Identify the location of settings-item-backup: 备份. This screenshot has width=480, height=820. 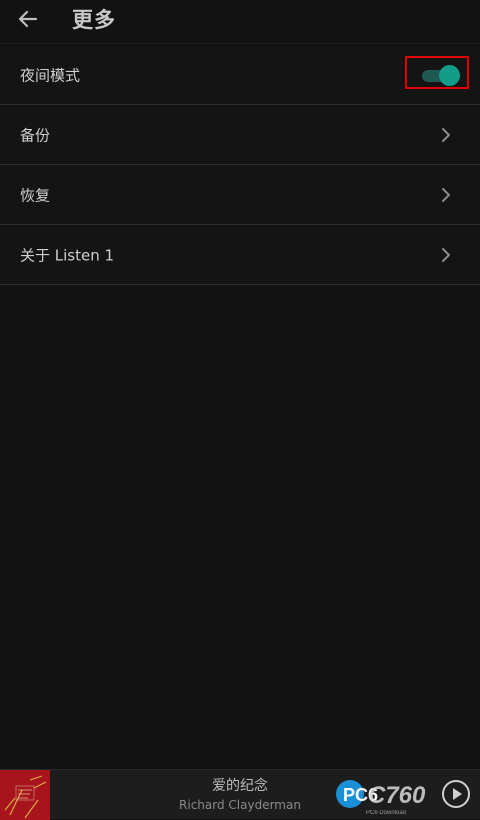
(240, 135).